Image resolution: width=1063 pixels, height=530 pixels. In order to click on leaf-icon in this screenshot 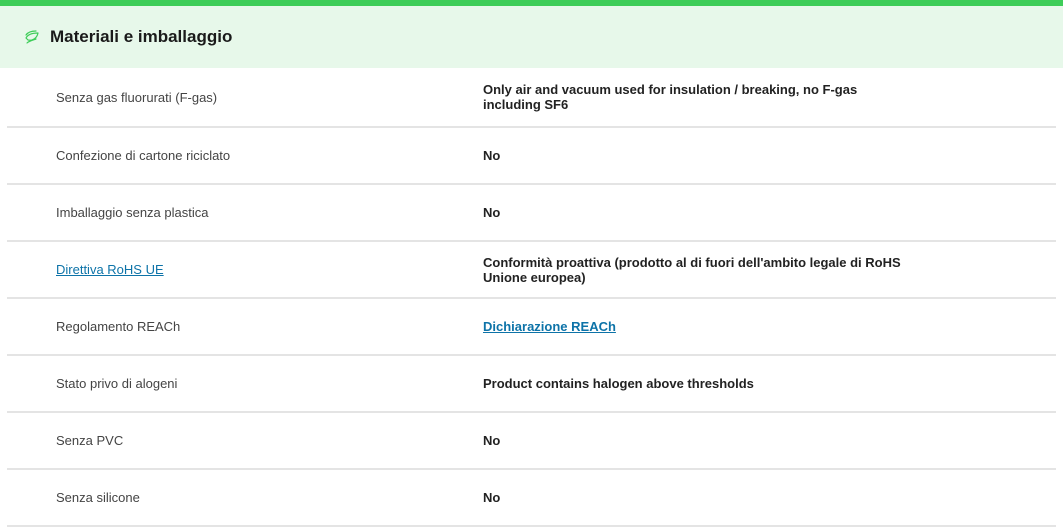, I will do `click(32, 37)`.